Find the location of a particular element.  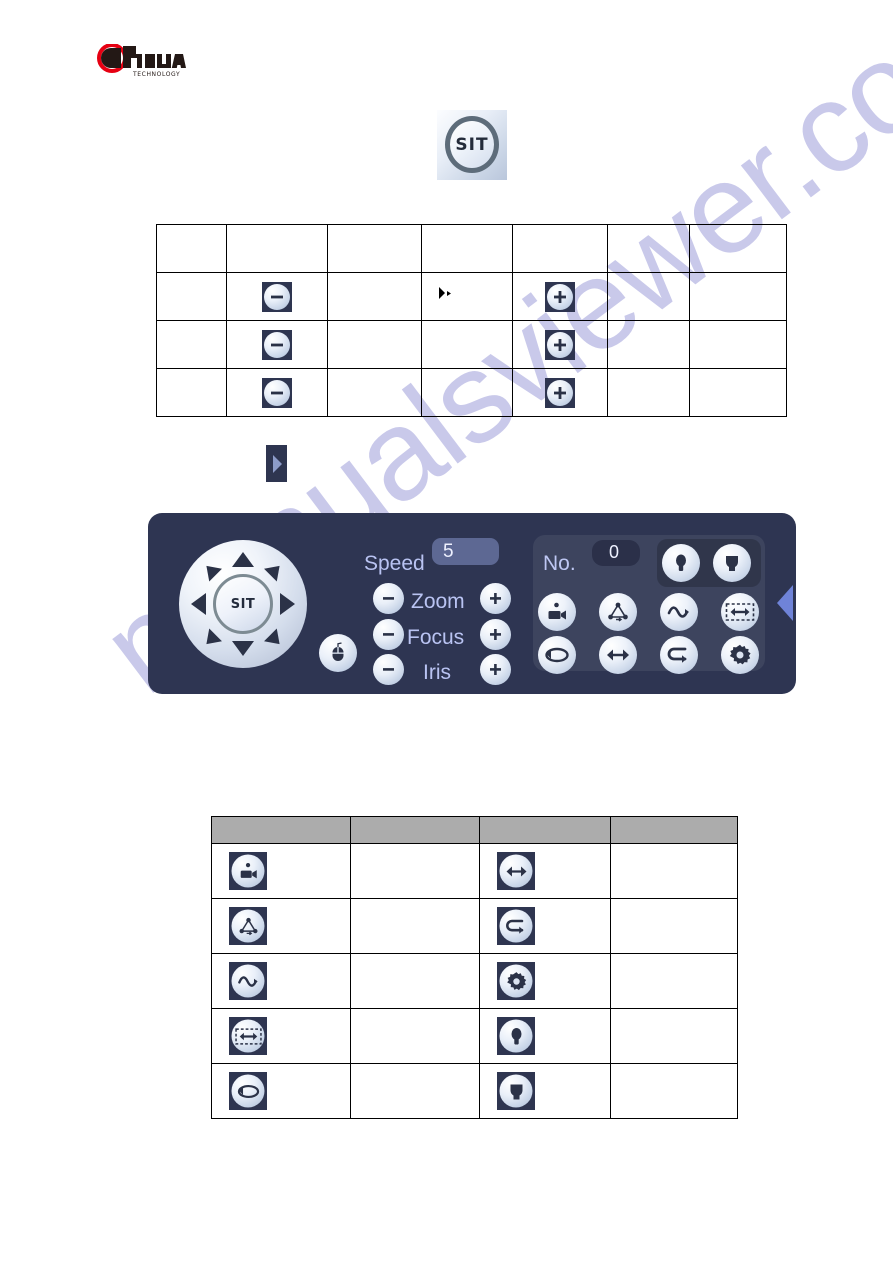

ptz-sit-center-button: SIT is located at coordinates (243, 604).